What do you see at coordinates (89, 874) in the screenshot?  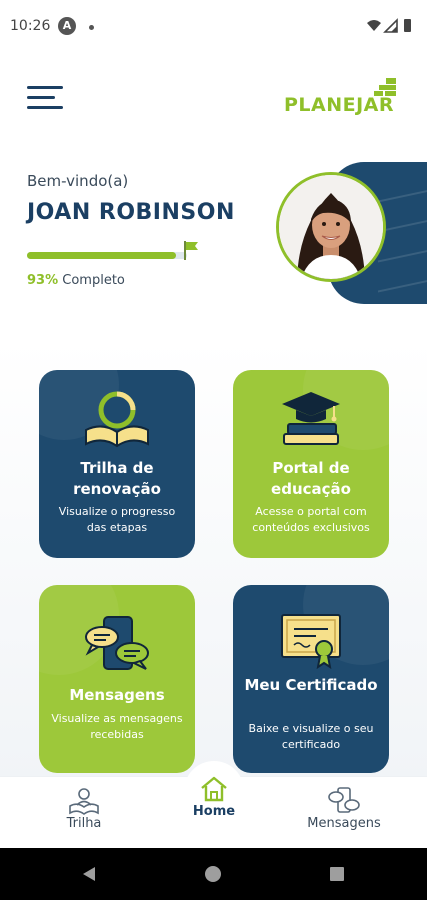 I see `back-icon` at bounding box center [89, 874].